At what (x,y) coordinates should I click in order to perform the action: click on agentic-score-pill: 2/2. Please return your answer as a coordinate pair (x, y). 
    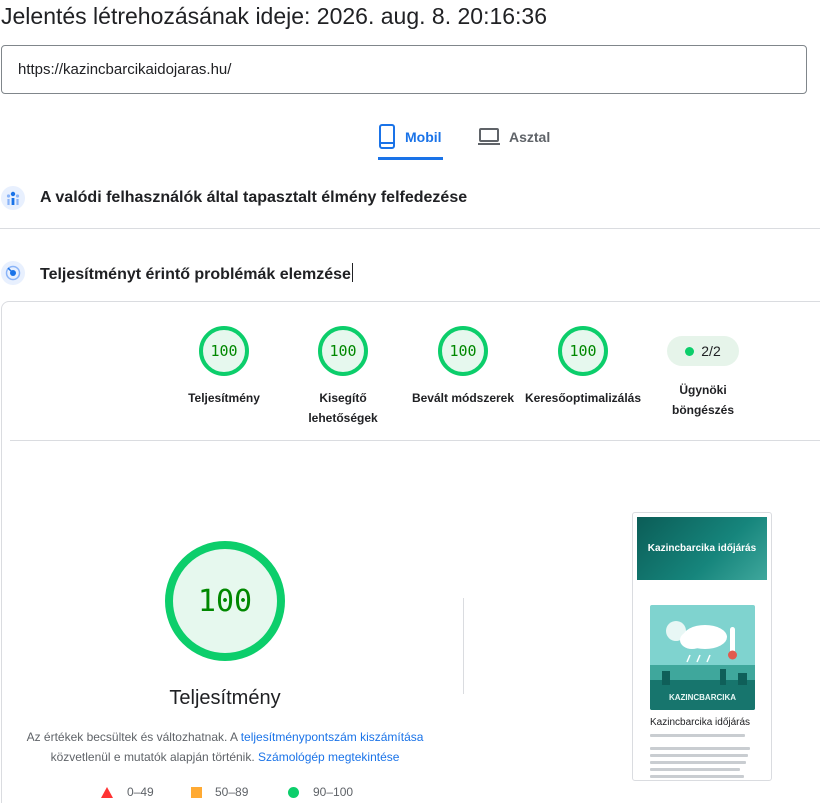
    Looking at the image, I should click on (703, 351).